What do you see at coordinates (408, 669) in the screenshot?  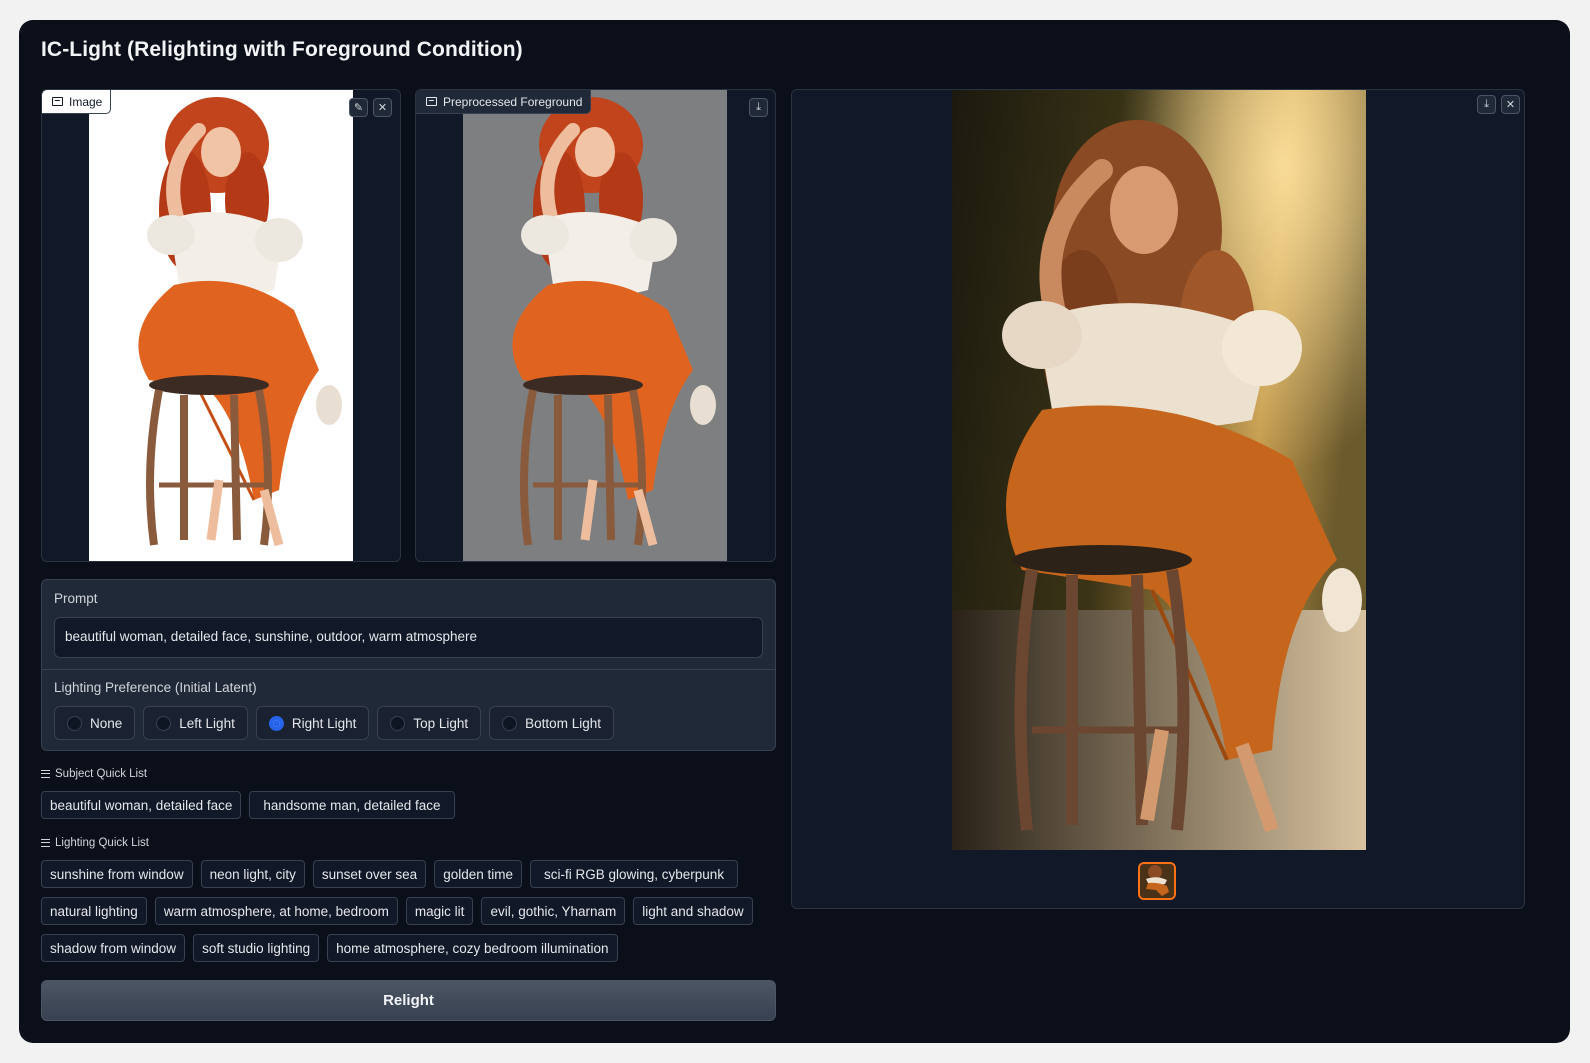 I see `divider` at bounding box center [408, 669].